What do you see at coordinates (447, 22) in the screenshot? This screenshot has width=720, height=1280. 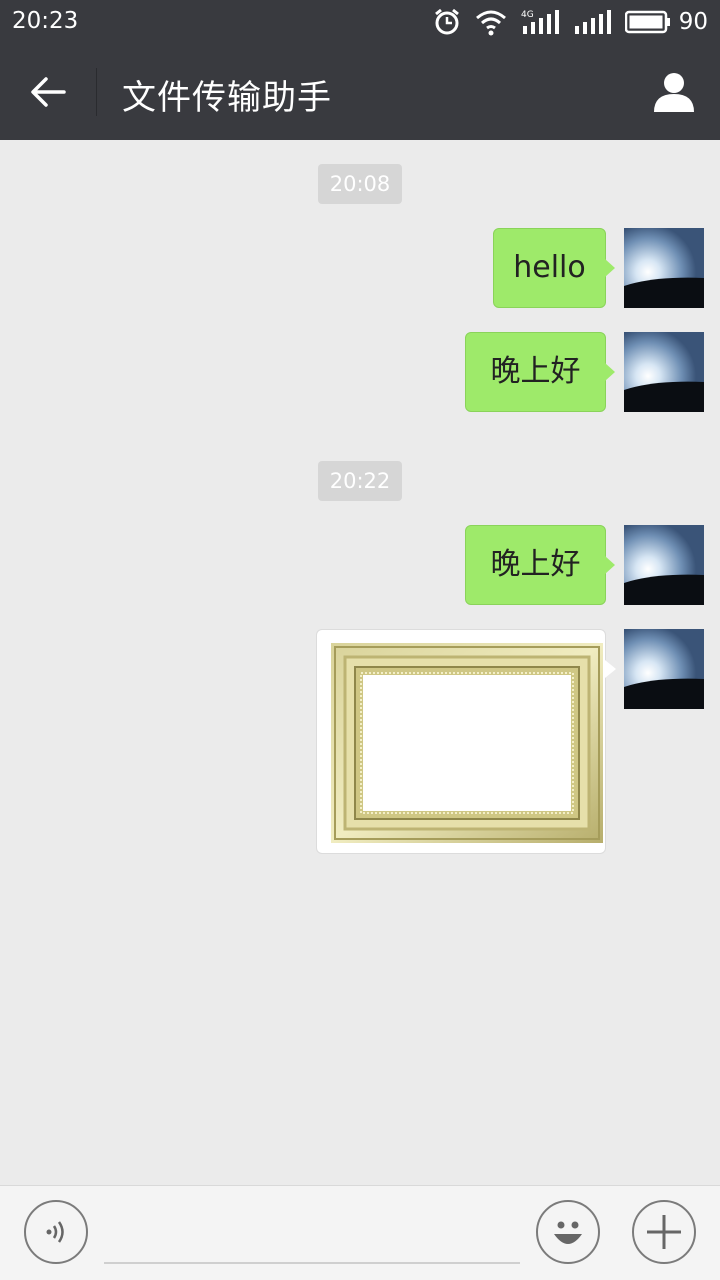 I see `alarm-icon` at bounding box center [447, 22].